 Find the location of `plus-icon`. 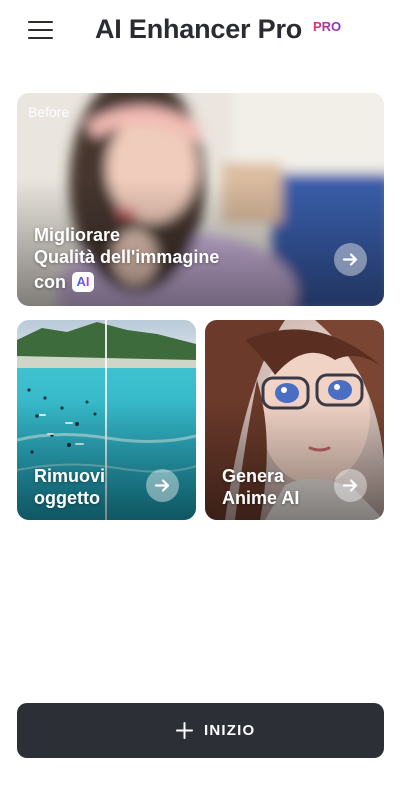

plus-icon is located at coordinates (184, 730).